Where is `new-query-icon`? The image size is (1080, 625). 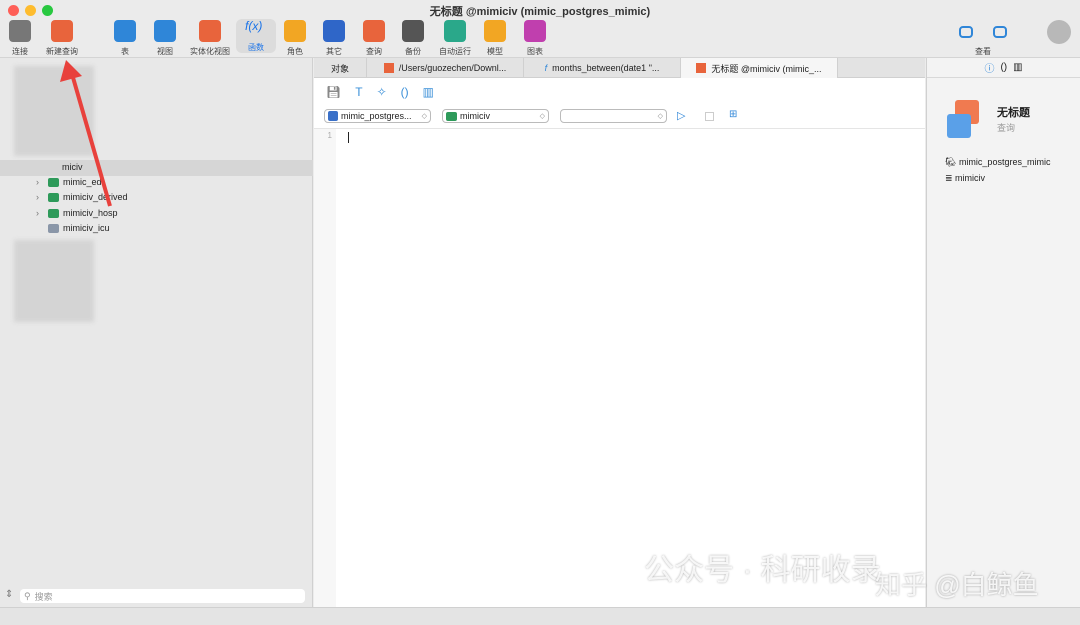
new-query-icon is located at coordinates (62, 31).